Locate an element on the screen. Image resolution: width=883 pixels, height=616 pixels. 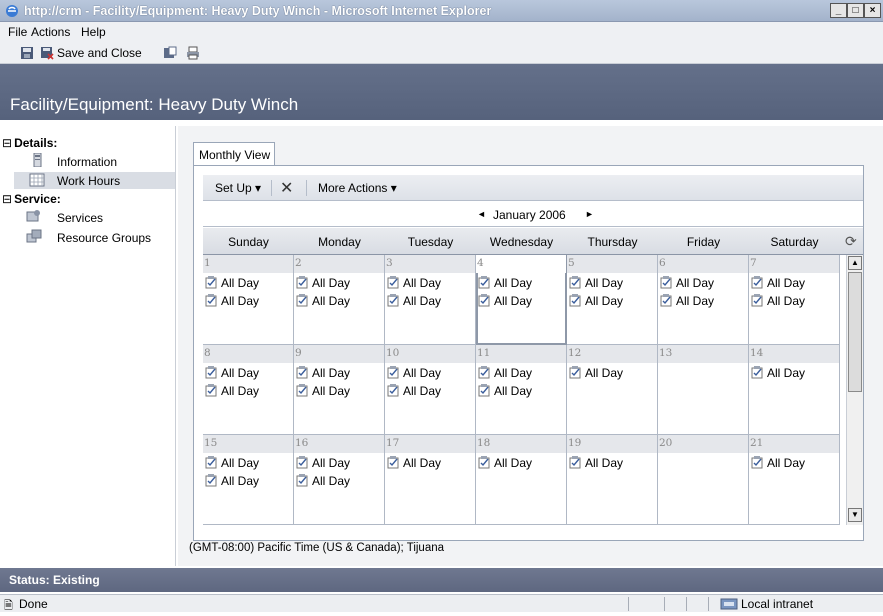
nav-item-information: Information is located at coordinates (87, 162).